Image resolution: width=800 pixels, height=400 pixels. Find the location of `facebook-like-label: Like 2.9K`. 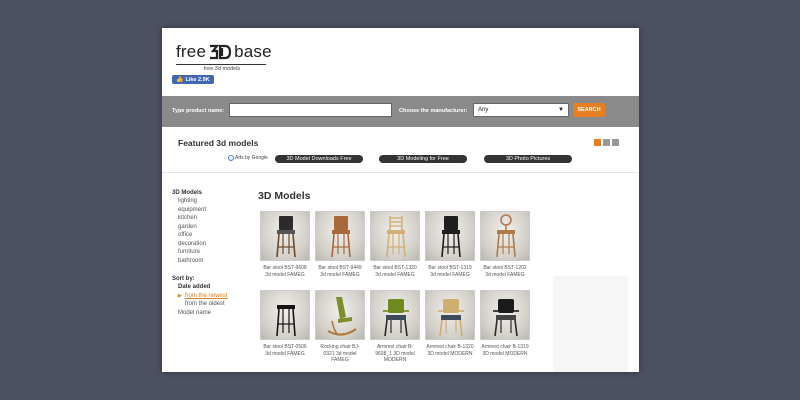

facebook-like-label: Like 2.9K is located at coordinates (197, 79).